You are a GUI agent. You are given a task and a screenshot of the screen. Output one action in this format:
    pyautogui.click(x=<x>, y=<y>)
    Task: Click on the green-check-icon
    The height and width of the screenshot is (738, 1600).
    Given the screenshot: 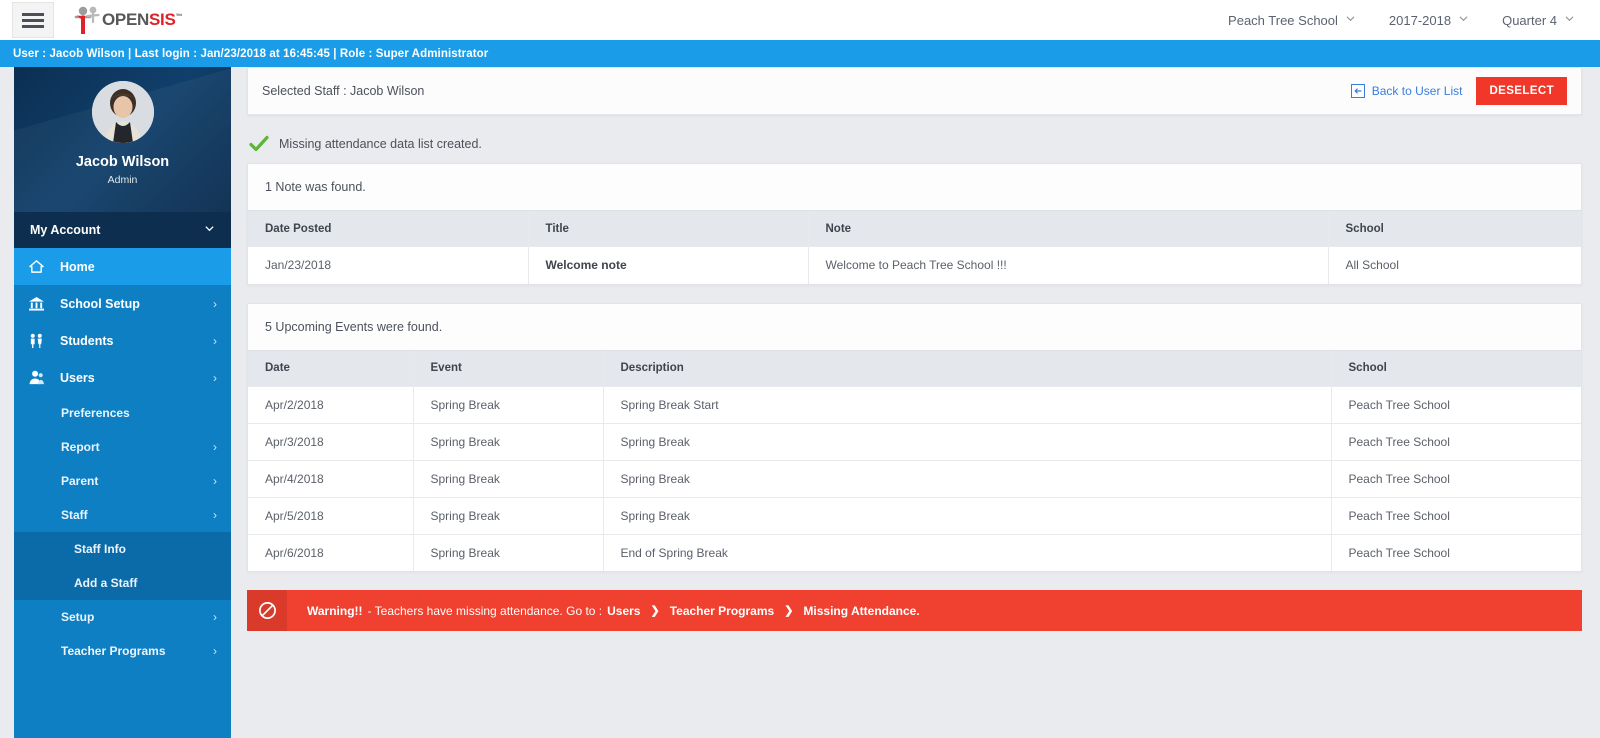 What is the action you would take?
    pyautogui.click(x=259, y=144)
    